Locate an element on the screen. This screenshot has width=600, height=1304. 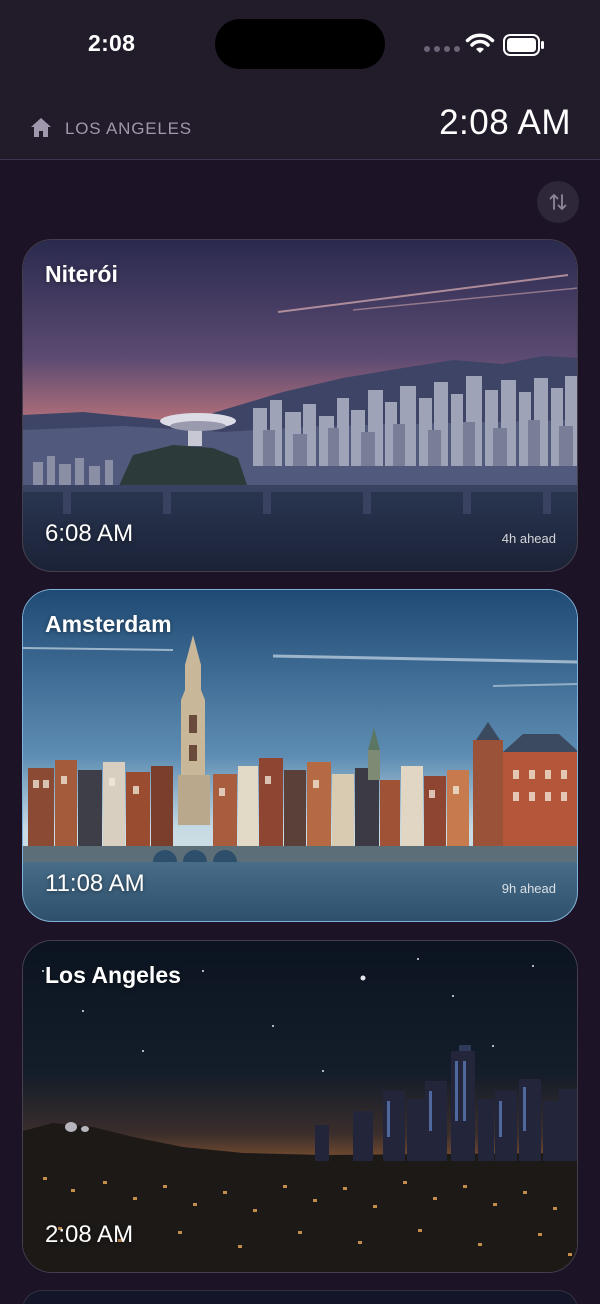
sort-button is located at coordinates (558, 202).